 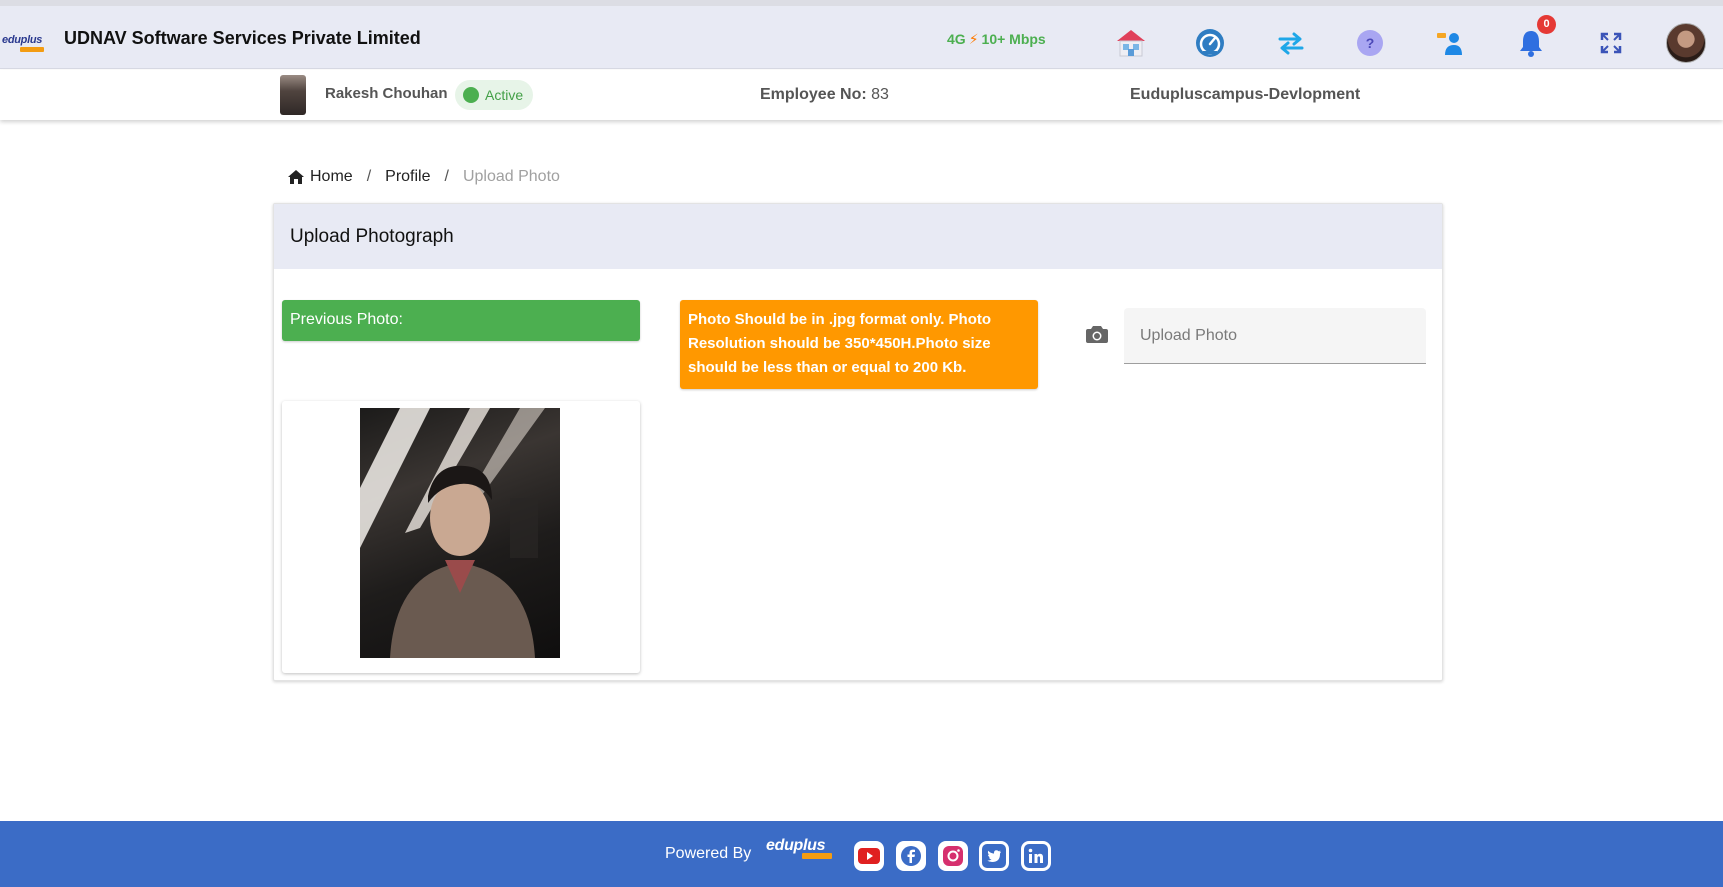 What do you see at coordinates (296, 177) in the screenshot?
I see `home-small-icon` at bounding box center [296, 177].